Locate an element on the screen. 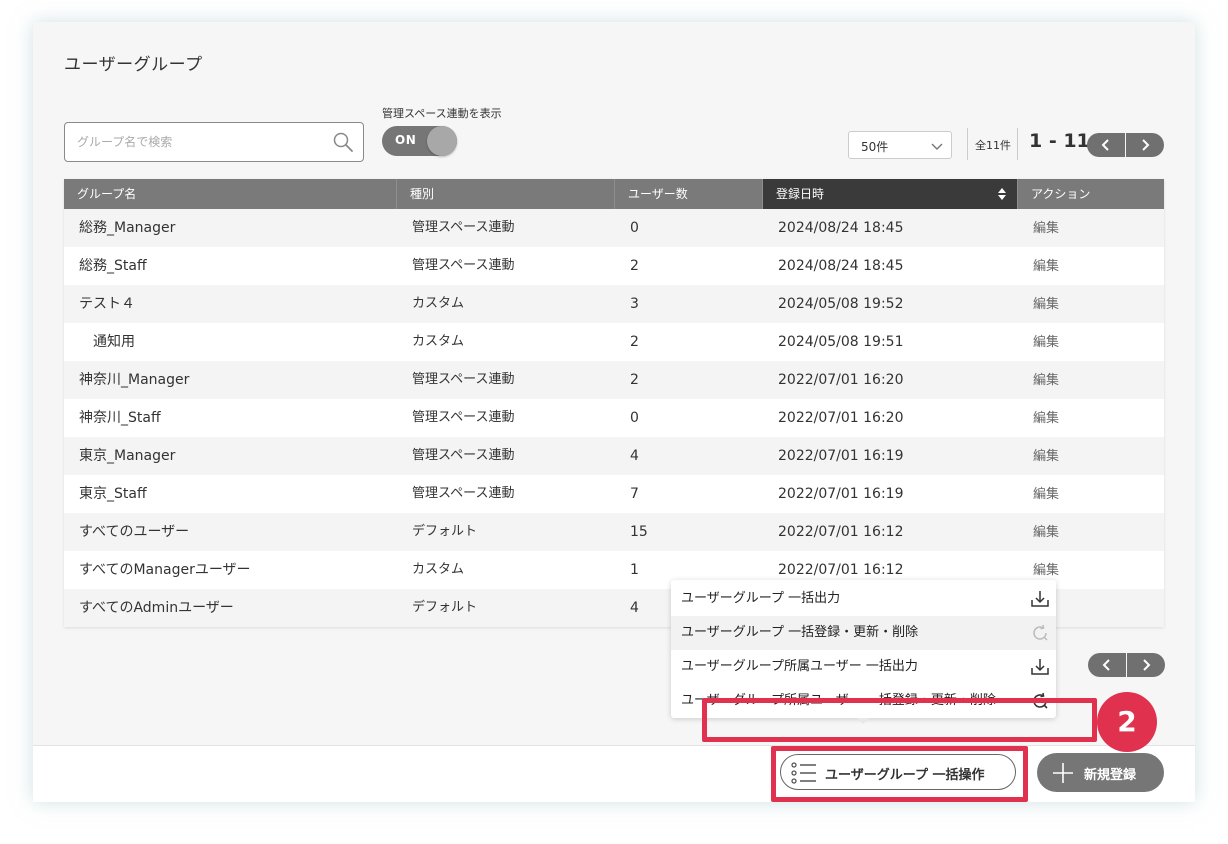  menu-item-group-export: ユーザーグループ 一括出力 is located at coordinates (863, 599).